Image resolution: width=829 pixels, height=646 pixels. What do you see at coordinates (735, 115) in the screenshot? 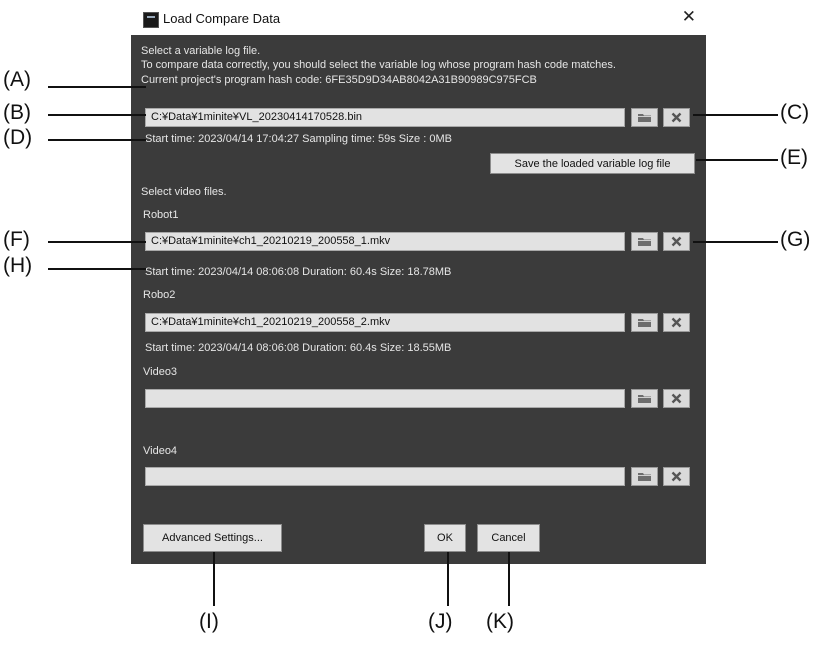
I see `callout-c-line` at bounding box center [735, 115].